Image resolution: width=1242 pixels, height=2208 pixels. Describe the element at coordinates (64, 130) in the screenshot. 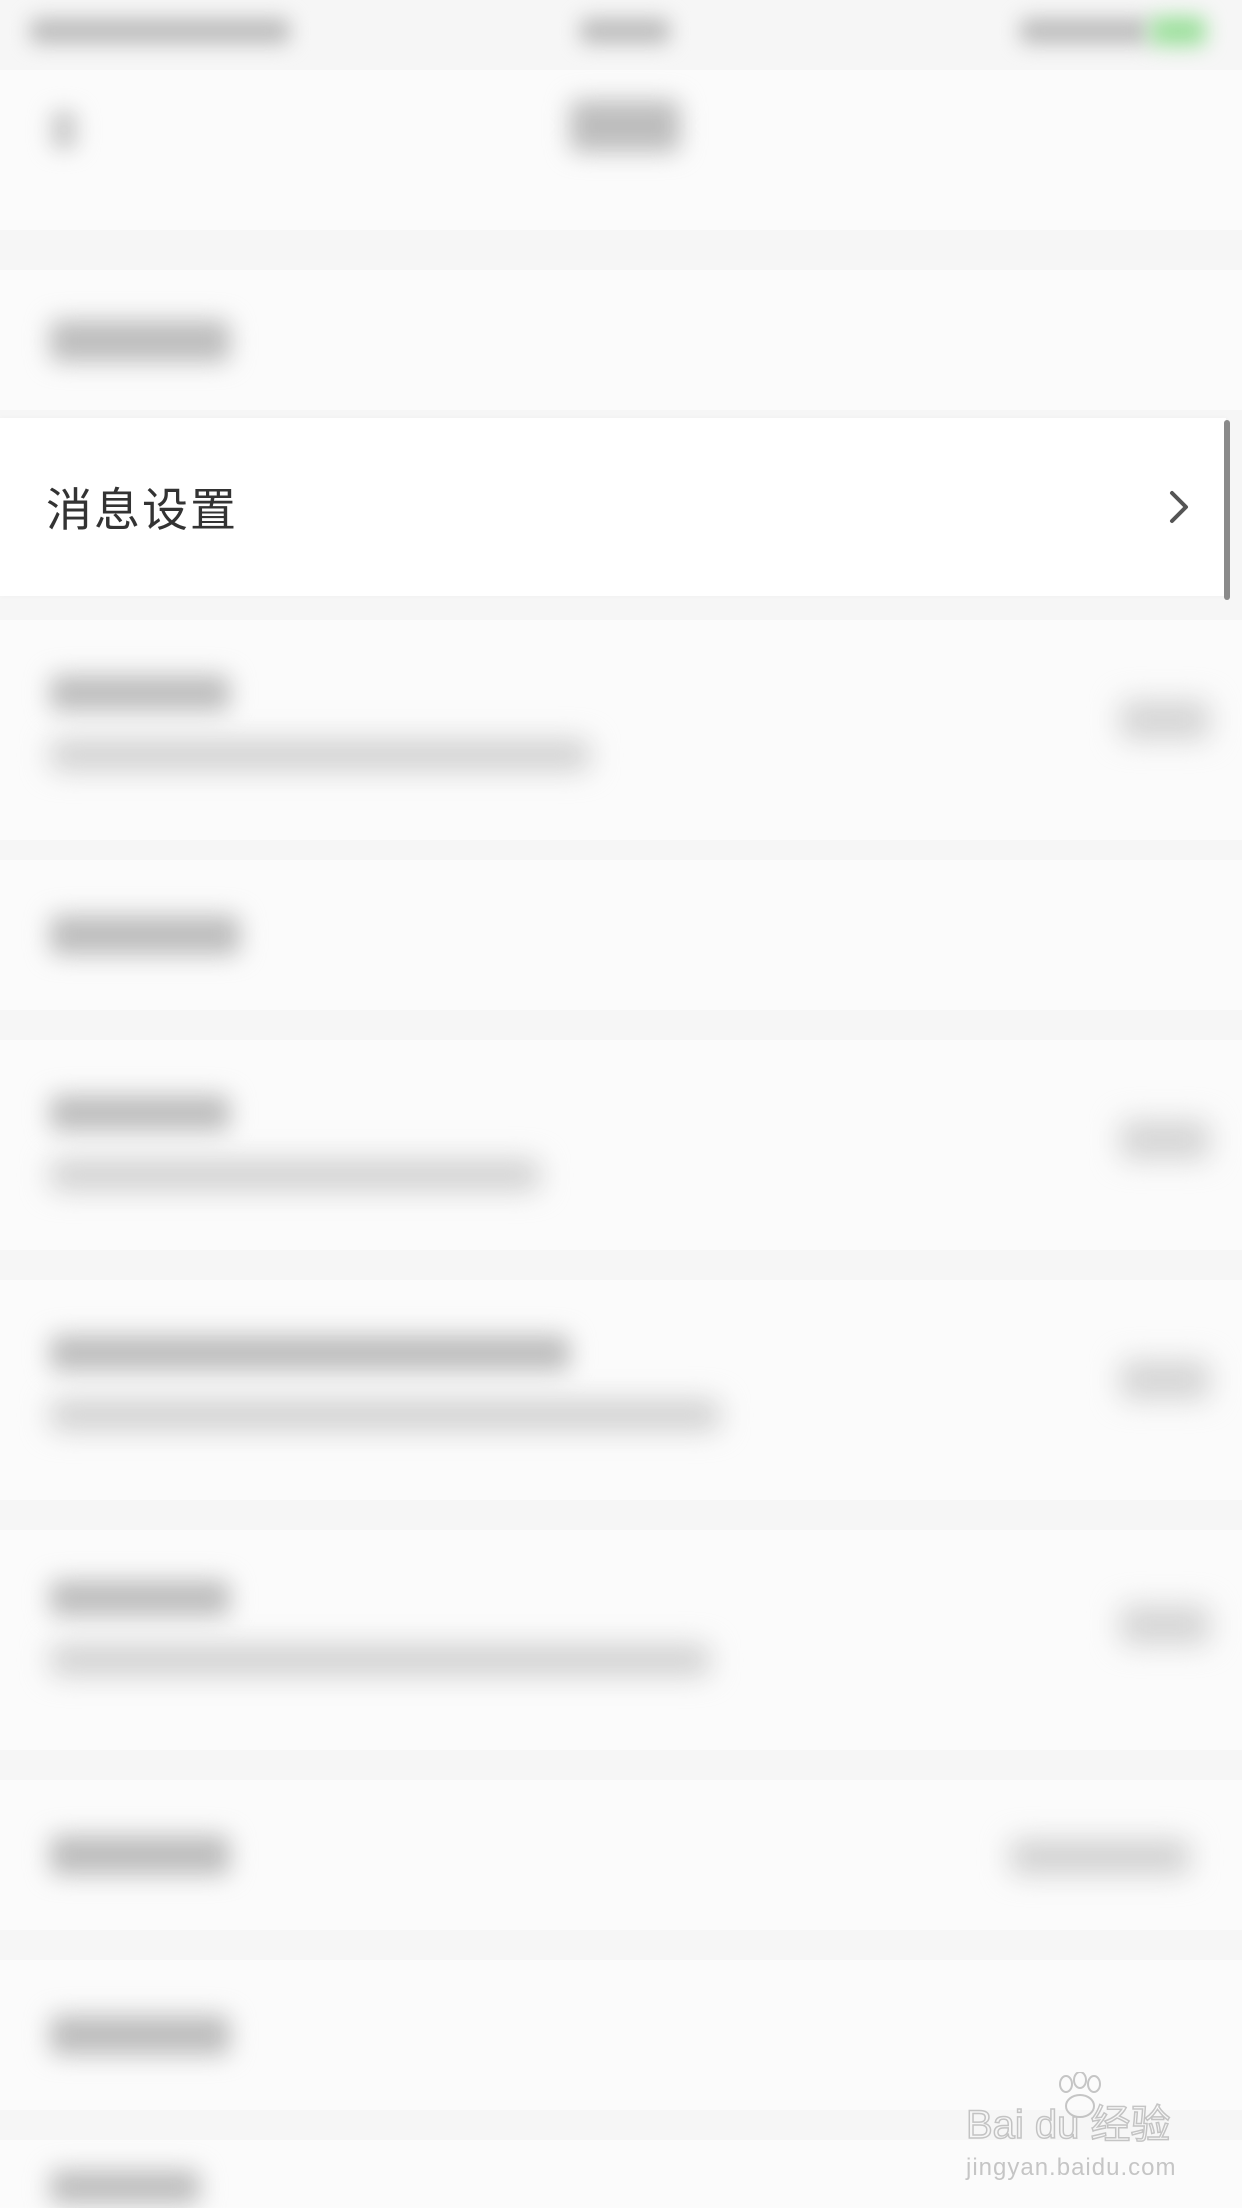

I see `back-icon` at that location.